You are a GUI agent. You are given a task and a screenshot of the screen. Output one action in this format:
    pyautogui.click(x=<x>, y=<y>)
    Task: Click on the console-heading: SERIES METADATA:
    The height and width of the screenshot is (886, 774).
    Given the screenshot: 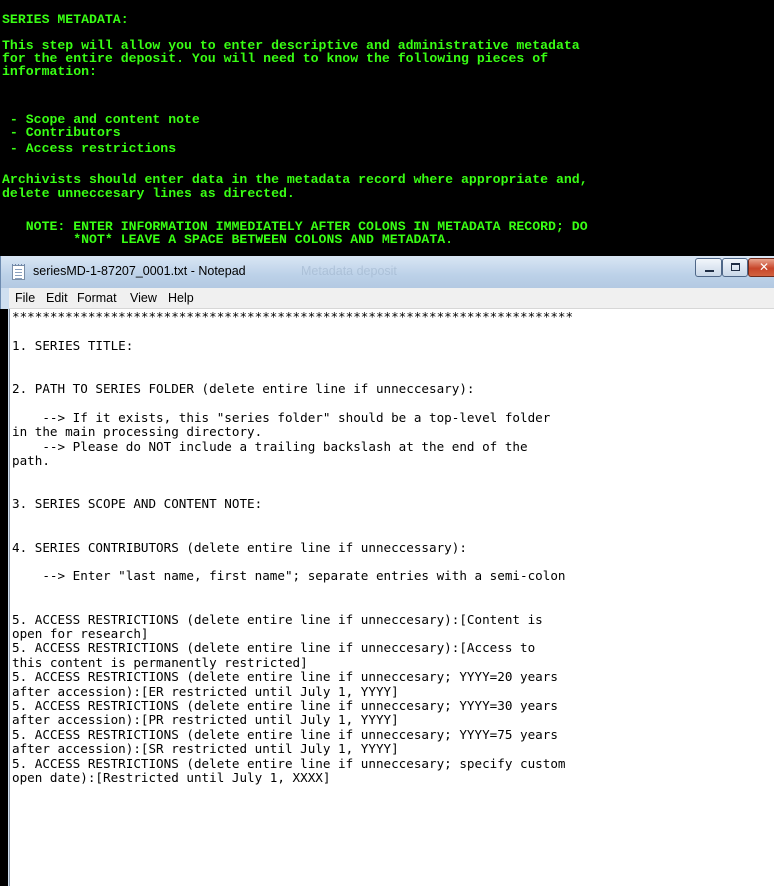 What is the action you would take?
    pyautogui.click(x=65, y=19)
    